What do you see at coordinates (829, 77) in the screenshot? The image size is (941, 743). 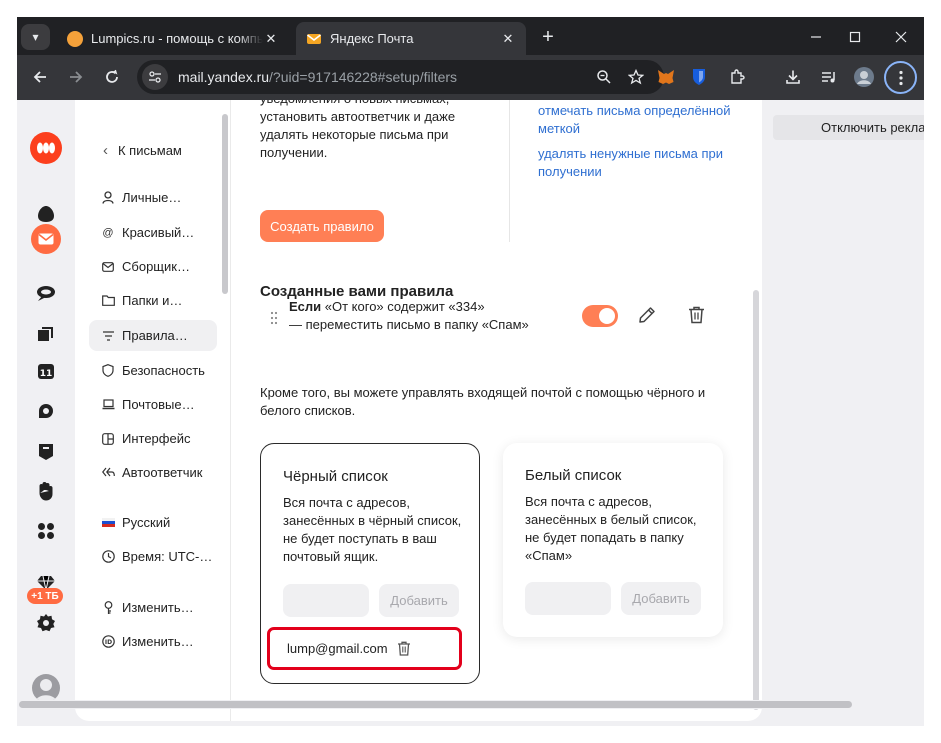 I see `media-control-icon` at bounding box center [829, 77].